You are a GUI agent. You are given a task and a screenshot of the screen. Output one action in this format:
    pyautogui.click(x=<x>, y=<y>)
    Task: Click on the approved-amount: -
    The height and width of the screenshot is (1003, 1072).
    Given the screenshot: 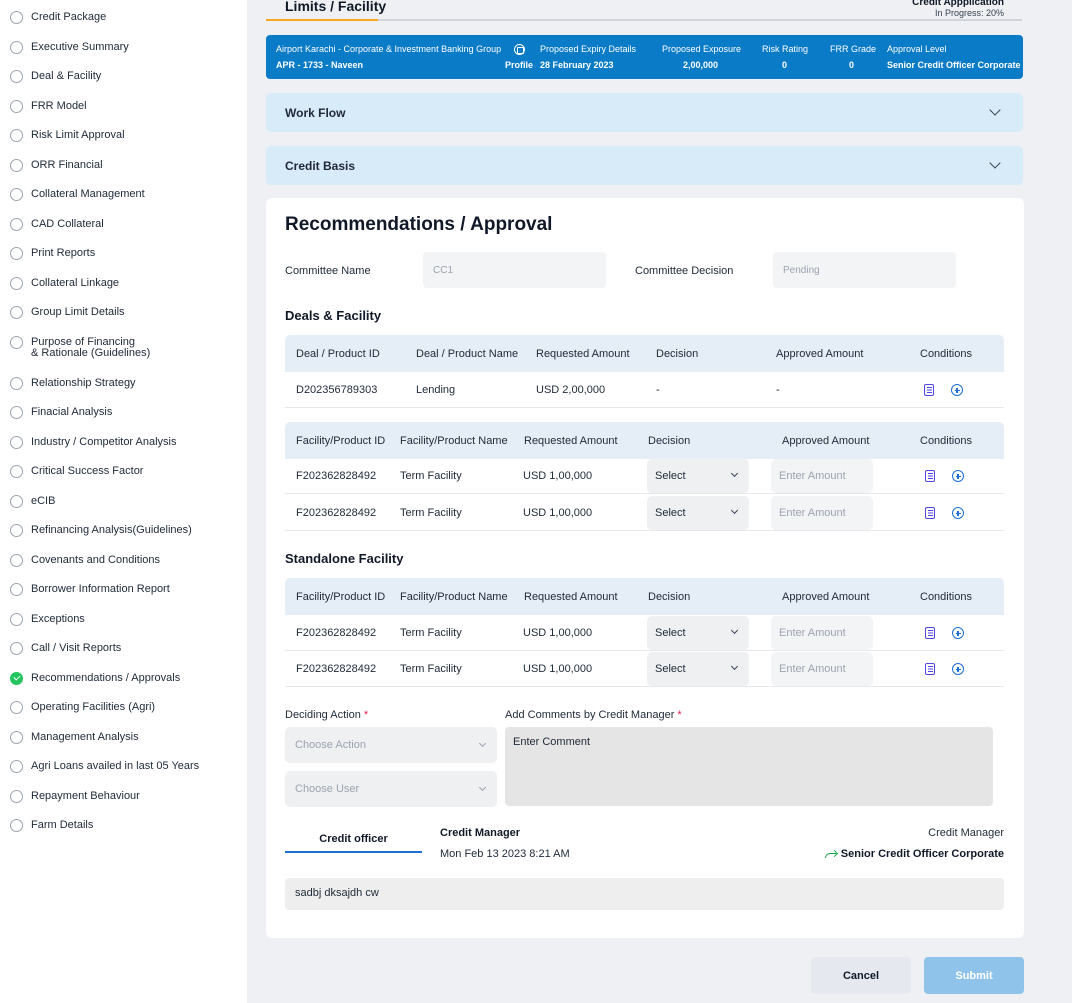 What is the action you would take?
    pyautogui.click(x=778, y=390)
    